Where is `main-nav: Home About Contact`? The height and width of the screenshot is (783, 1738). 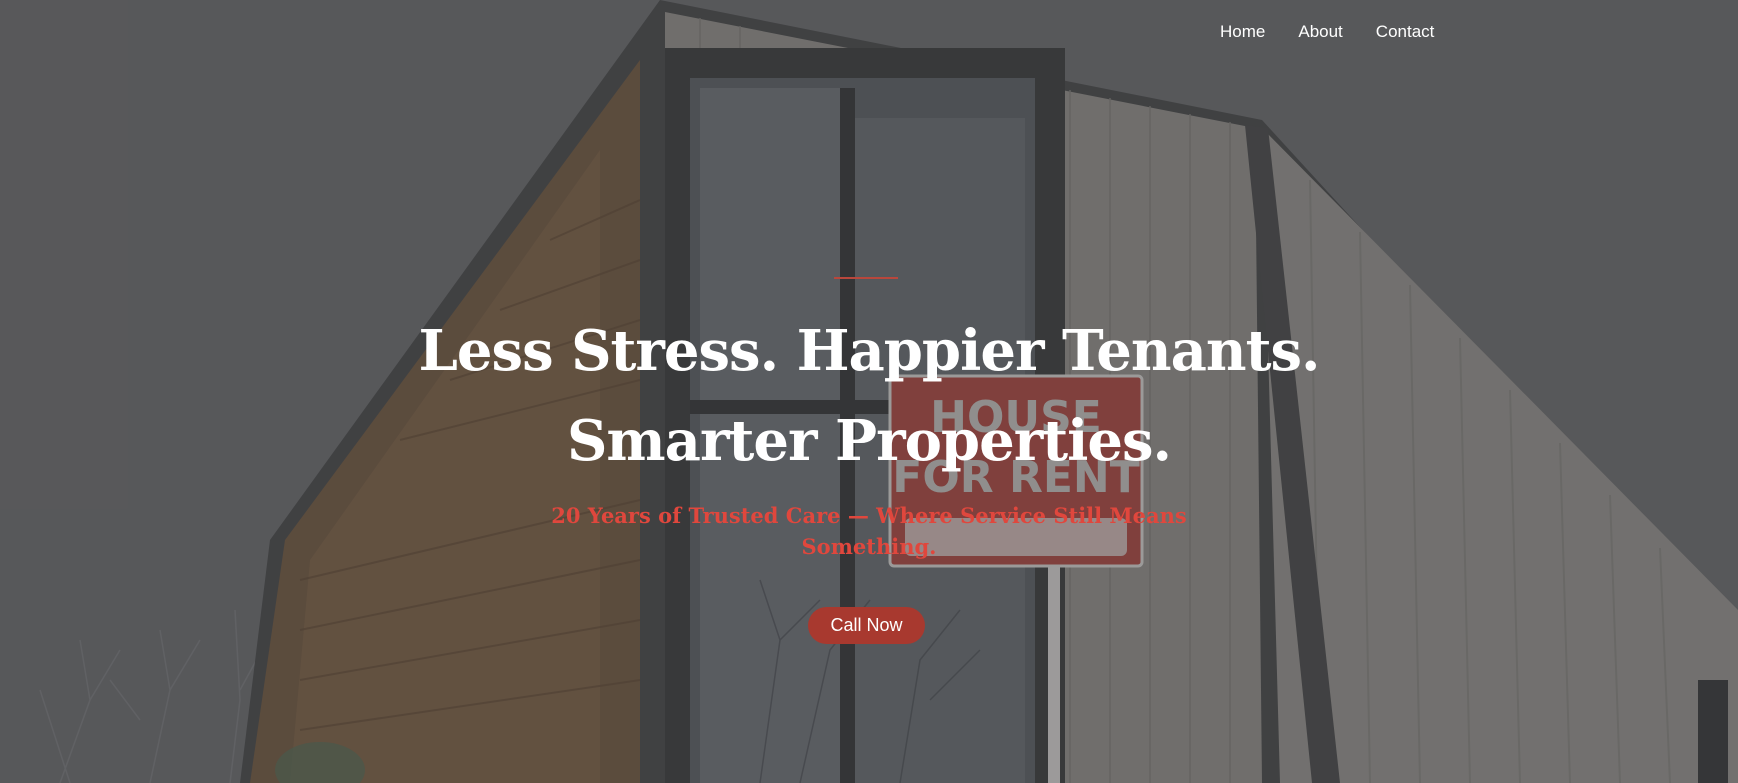
main-nav: Home About Contact is located at coordinates (1327, 32).